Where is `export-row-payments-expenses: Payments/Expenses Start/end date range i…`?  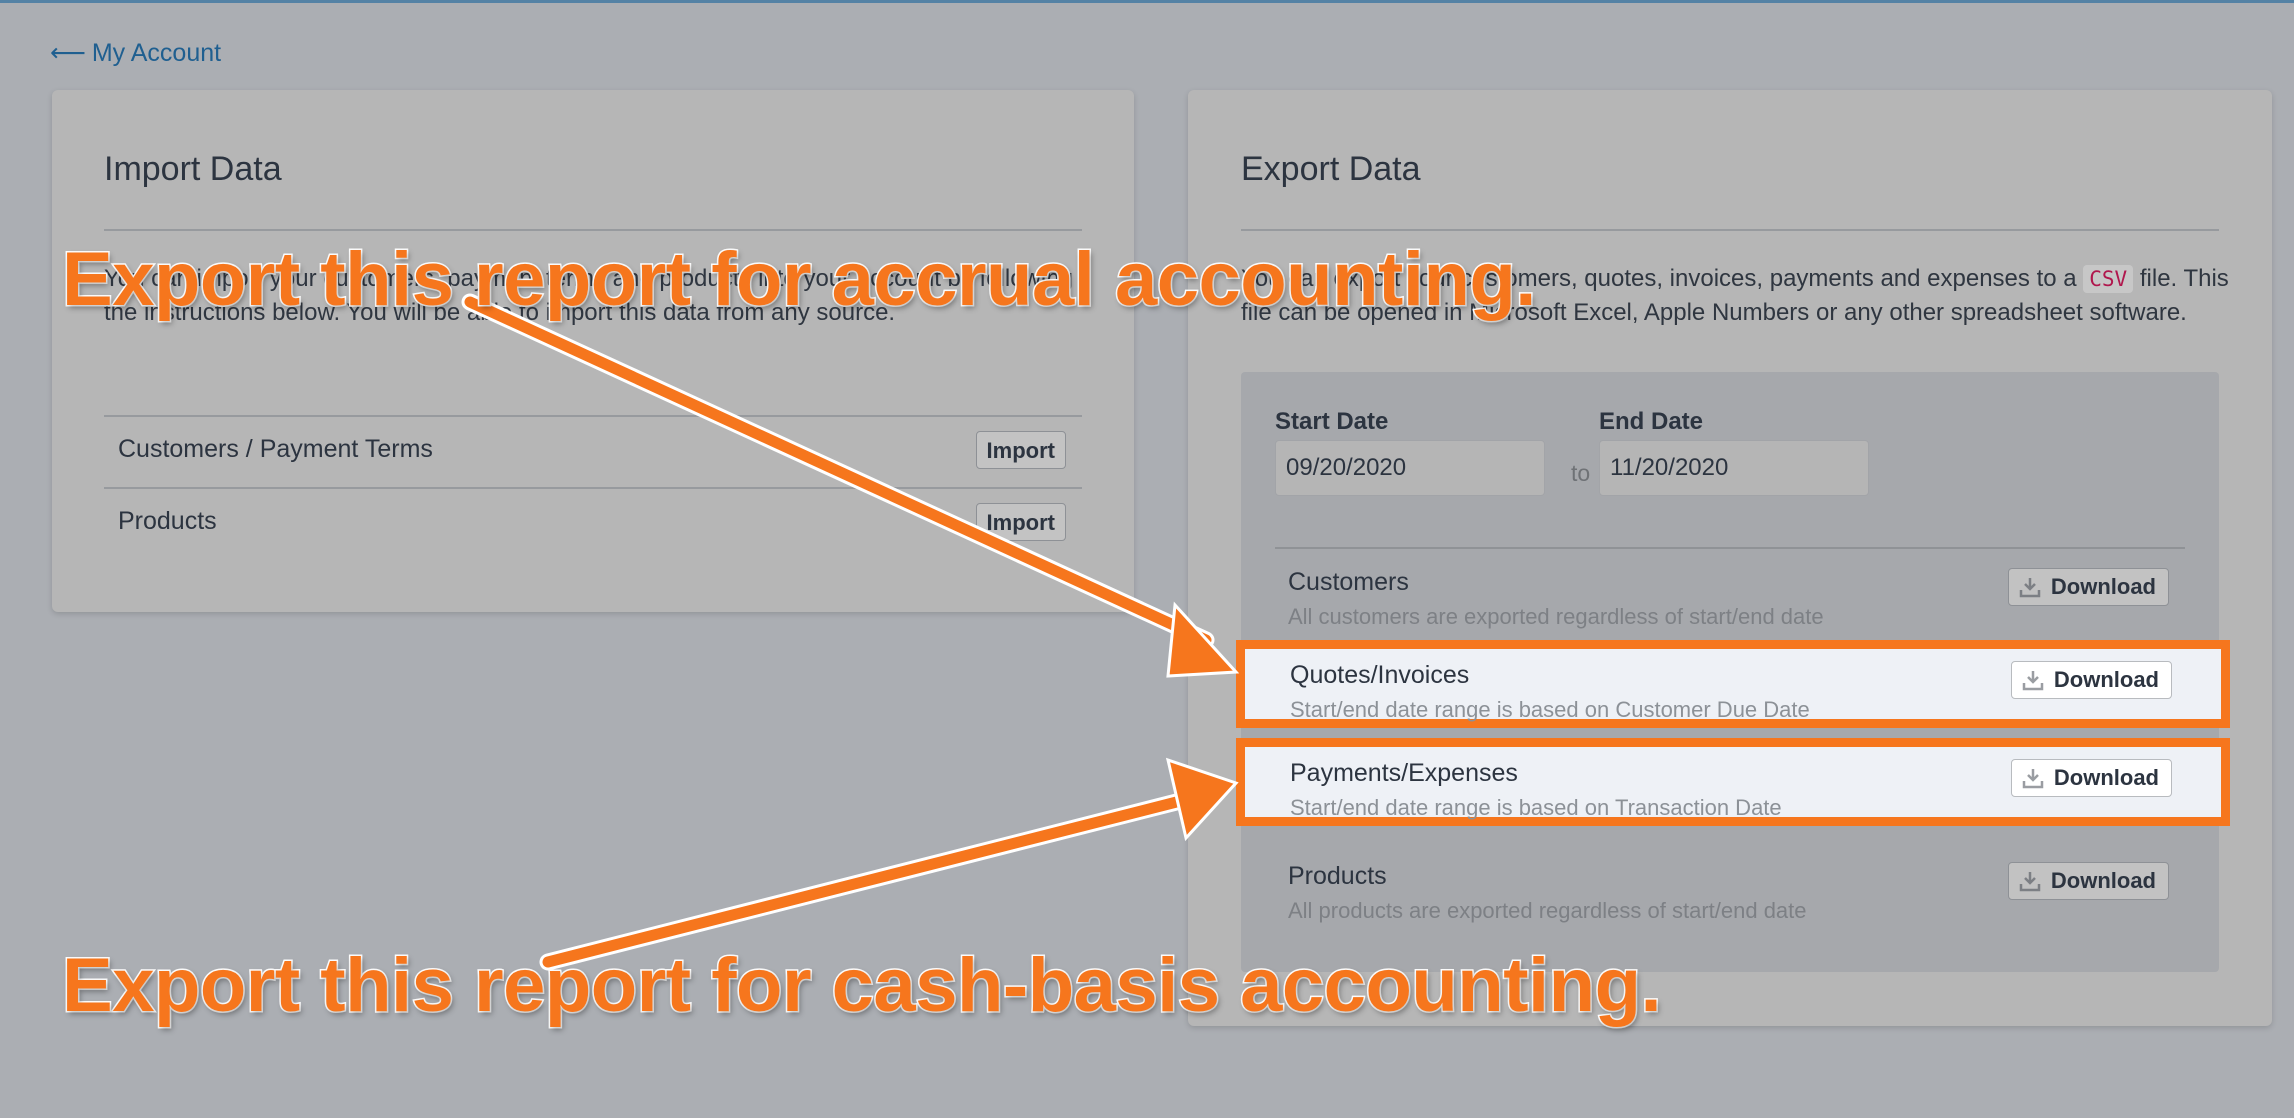 export-row-payments-expenses: Payments/Expenses Start/end date range i… is located at coordinates (1733, 782).